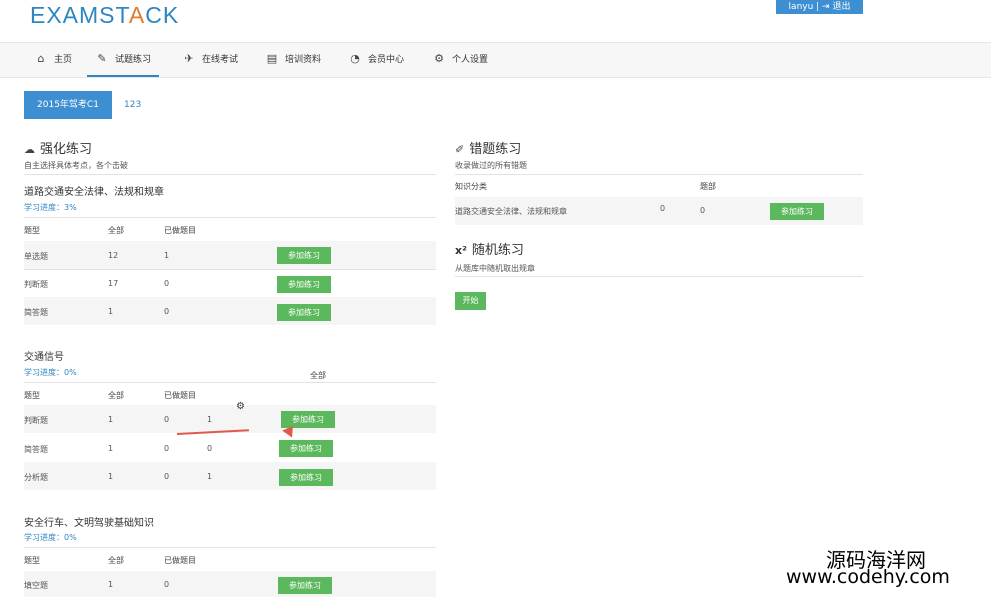 This screenshot has width=991, height=597. What do you see at coordinates (471, 186) in the screenshot?
I see `col-header-category: 知识分类` at bounding box center [471, 186].